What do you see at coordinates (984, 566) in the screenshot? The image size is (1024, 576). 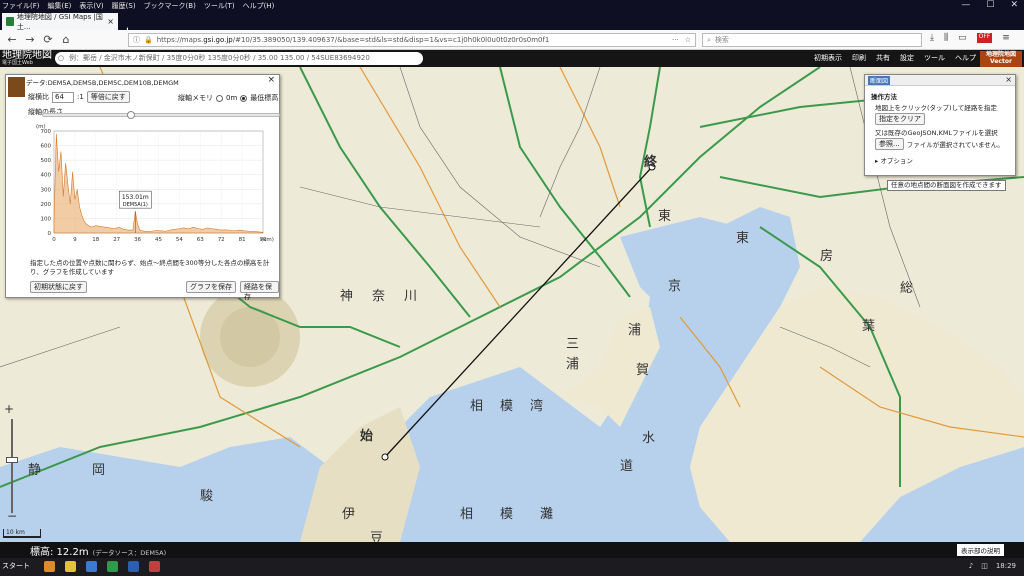 I see `network-icon: ◫` at bounding box center [984, 566].